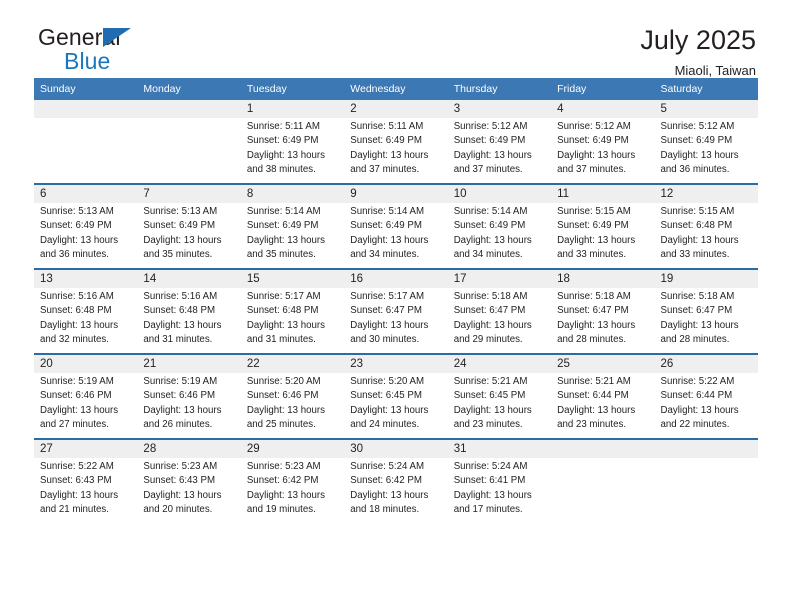 The height and width of the screenshot is (612, 792). What do you see at coordinates (596, 417) in the screenshot?
I see `daylight-text: Daylight: 13 hours and 23 minutes.` at bounding box center [596, 417].